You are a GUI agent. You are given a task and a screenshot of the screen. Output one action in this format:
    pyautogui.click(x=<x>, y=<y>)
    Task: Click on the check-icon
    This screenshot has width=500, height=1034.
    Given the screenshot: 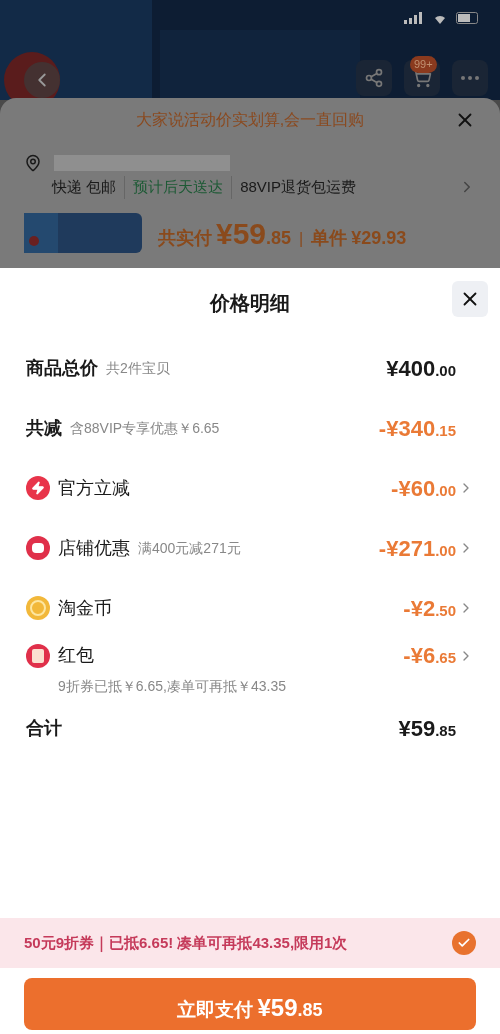 What is the action you would take?
    pyautogui.click(x=464, y=943)
    